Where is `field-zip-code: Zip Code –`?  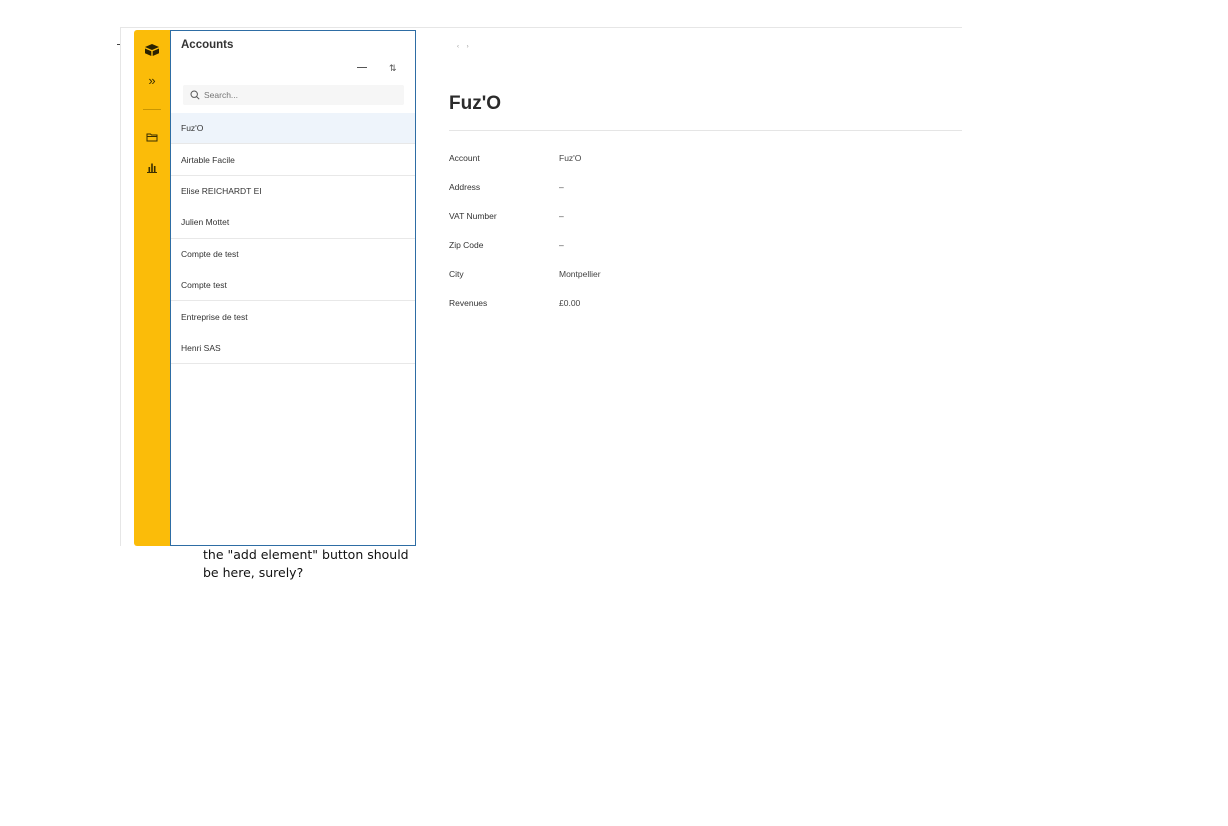
field-zip-code: Zip Code – is located at coordinates (506, 245).